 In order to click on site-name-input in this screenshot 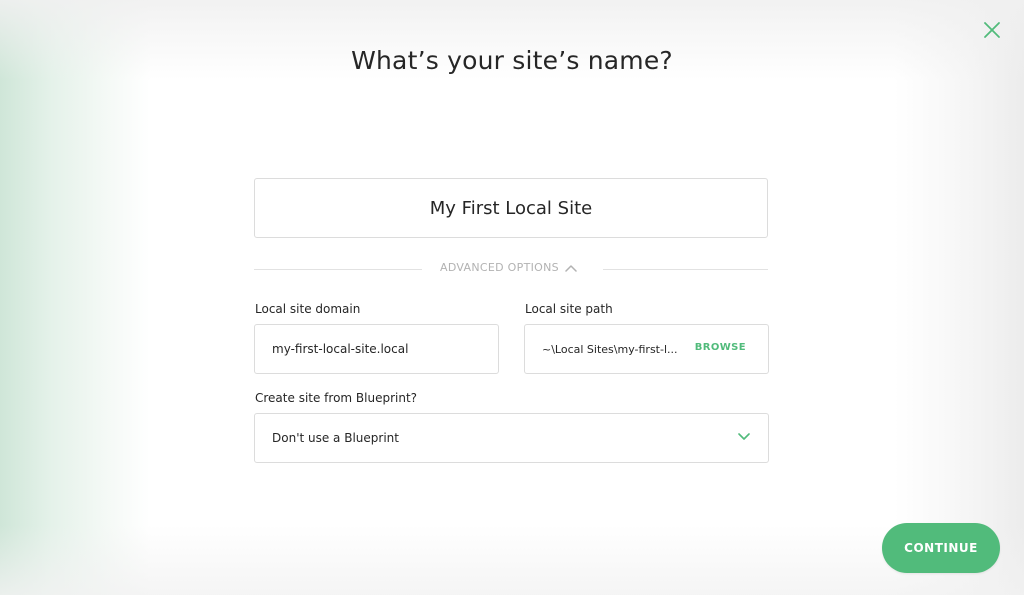, I will do `click(511, 208)`.